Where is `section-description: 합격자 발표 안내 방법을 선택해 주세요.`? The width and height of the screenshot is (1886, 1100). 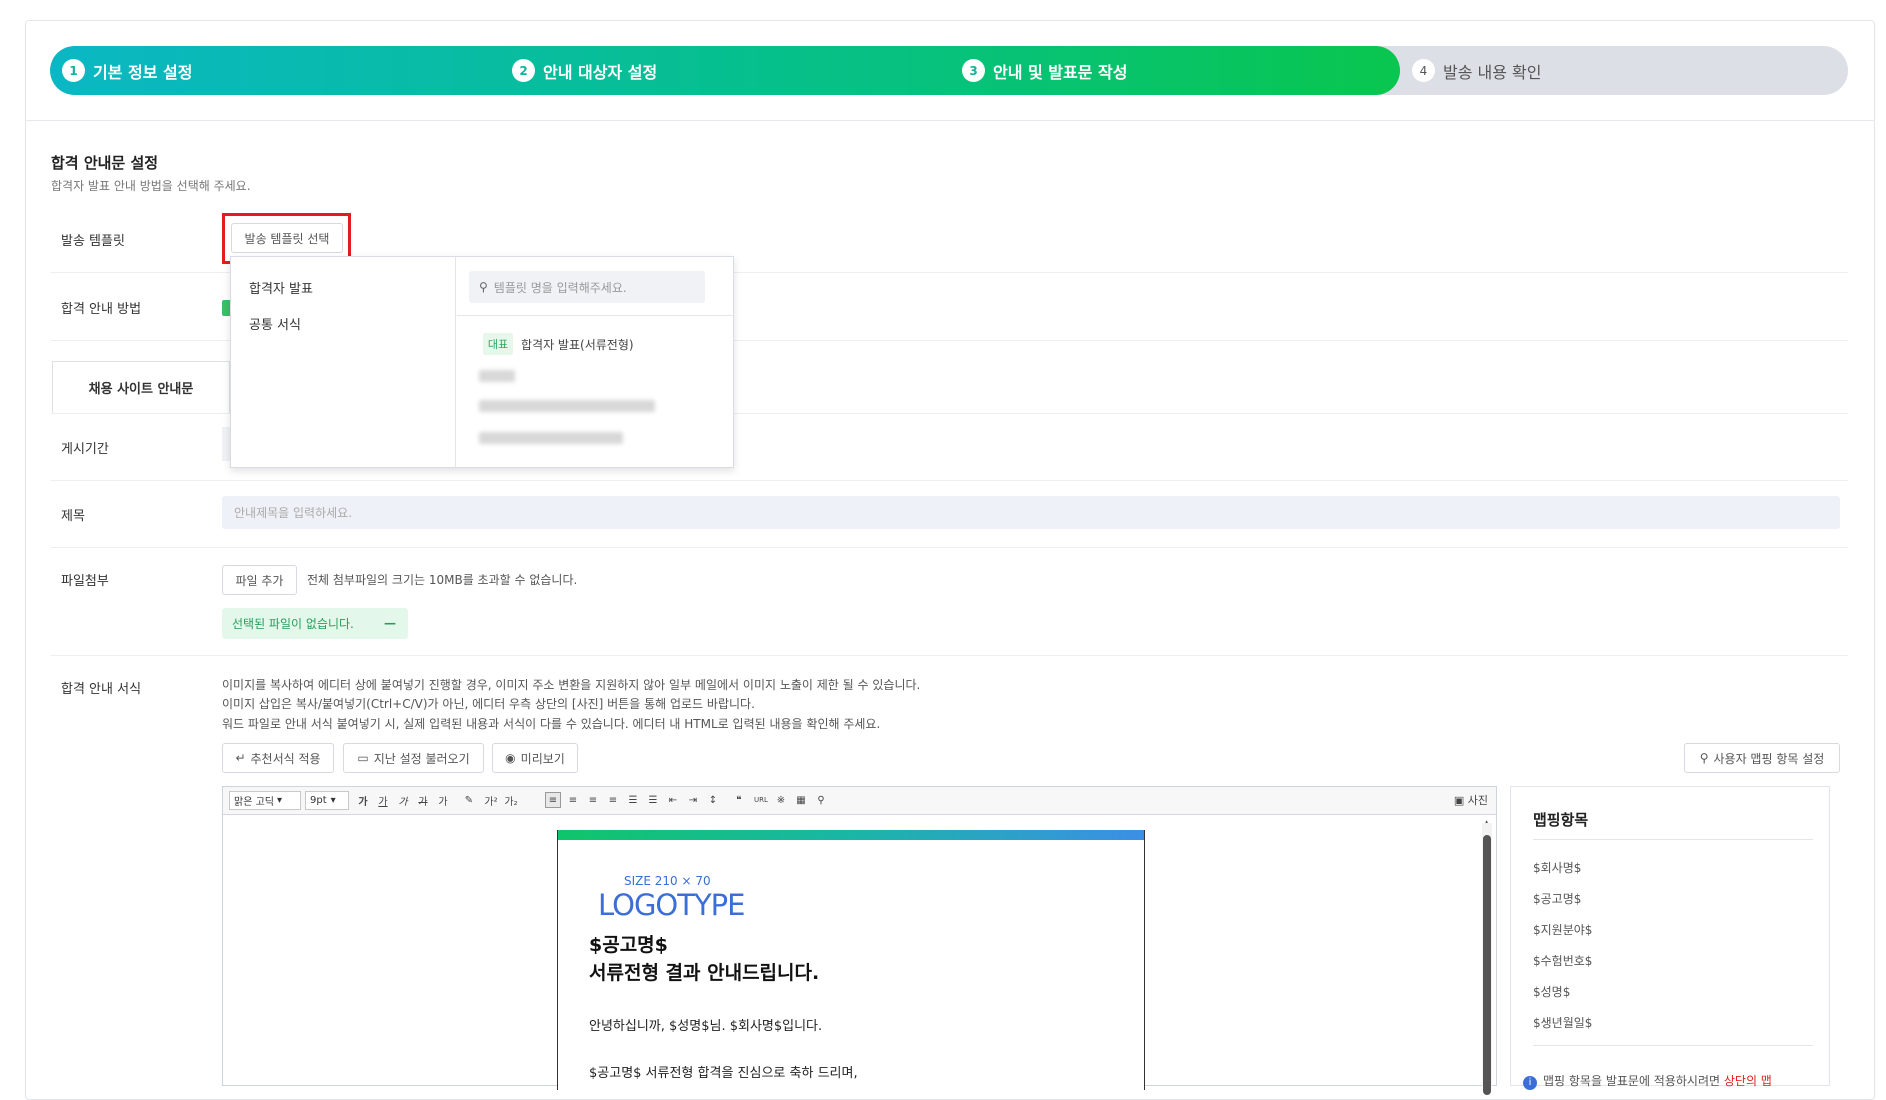
section-description: 합격자 발표 안내 방법을 선택해 주세요. is located at coordinates (151, 186).